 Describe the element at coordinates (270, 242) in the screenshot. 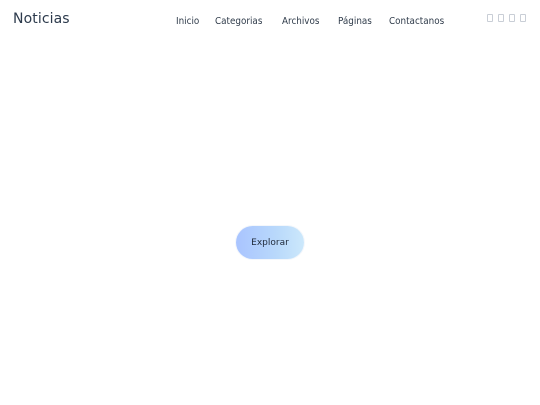

I see `explore-button: Explorar` at that location.